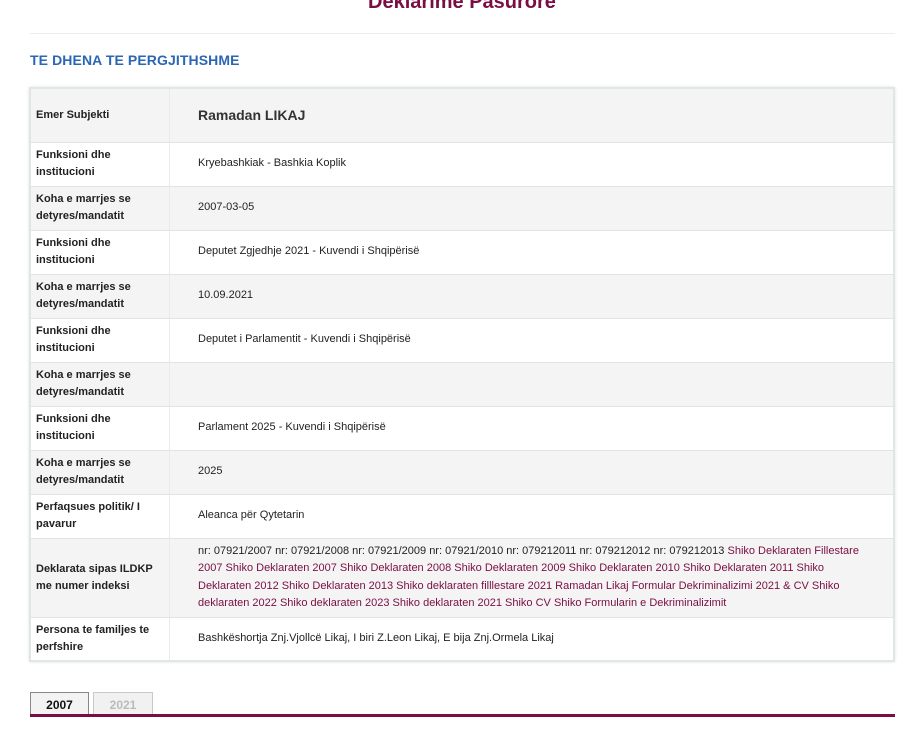 This screenshot has width=900, height=730. I want to click on subject-name: Ramadan LIKAJ, so click(531, 115).